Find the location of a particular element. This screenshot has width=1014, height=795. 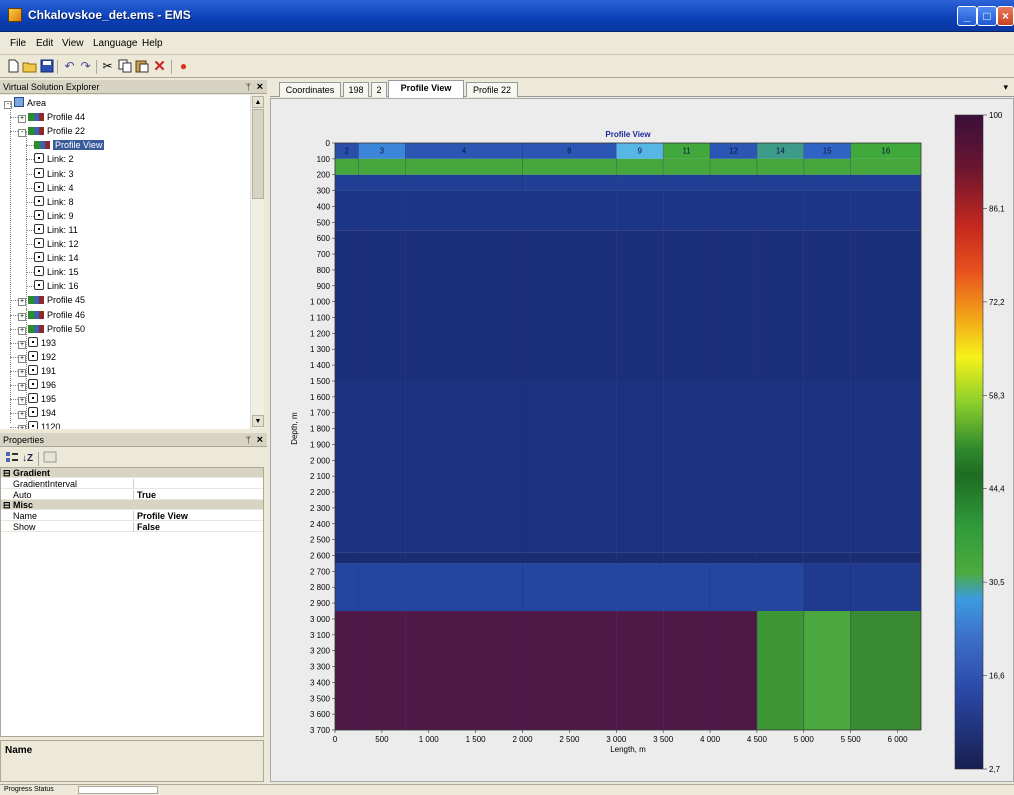

tree-item-label: Link: 2 is located at coordinates (60, 159).